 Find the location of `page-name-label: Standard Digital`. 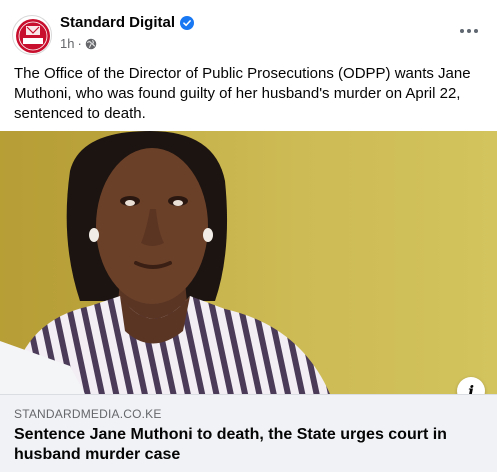

page-name-label: Standard Digital is located at coordinates (117, 22).